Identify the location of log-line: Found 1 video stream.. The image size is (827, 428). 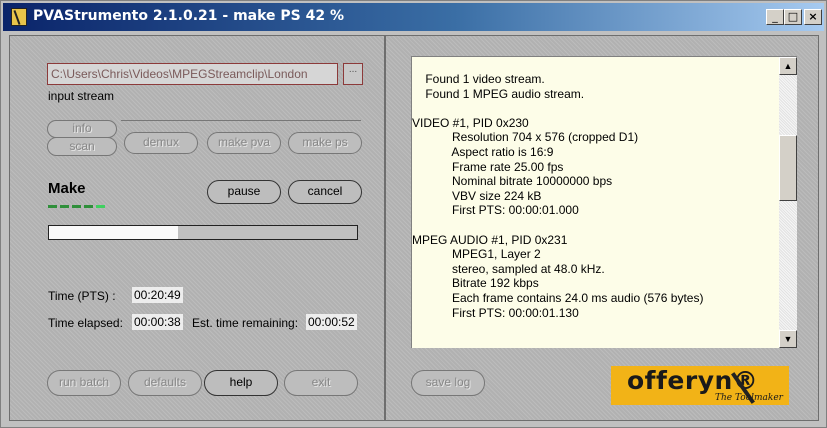
(478, 79).